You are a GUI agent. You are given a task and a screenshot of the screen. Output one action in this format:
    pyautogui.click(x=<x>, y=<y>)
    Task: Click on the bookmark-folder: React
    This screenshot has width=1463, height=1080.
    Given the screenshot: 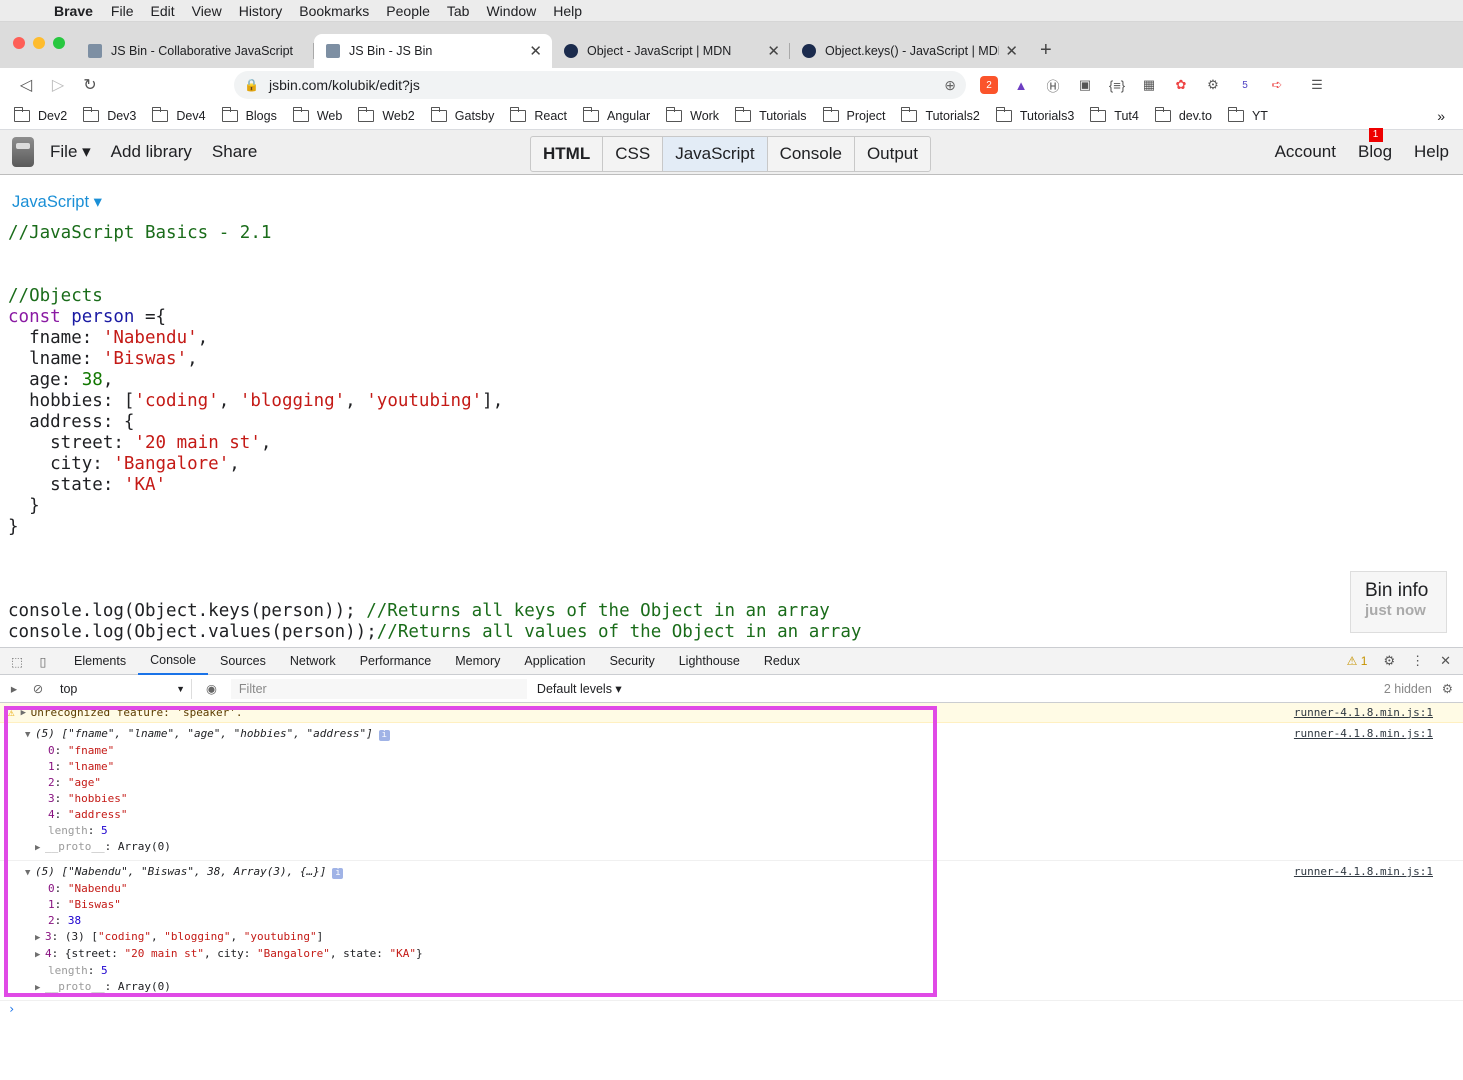 What is the action you would take?
    pyautogui.click(x=538, y=114)
    